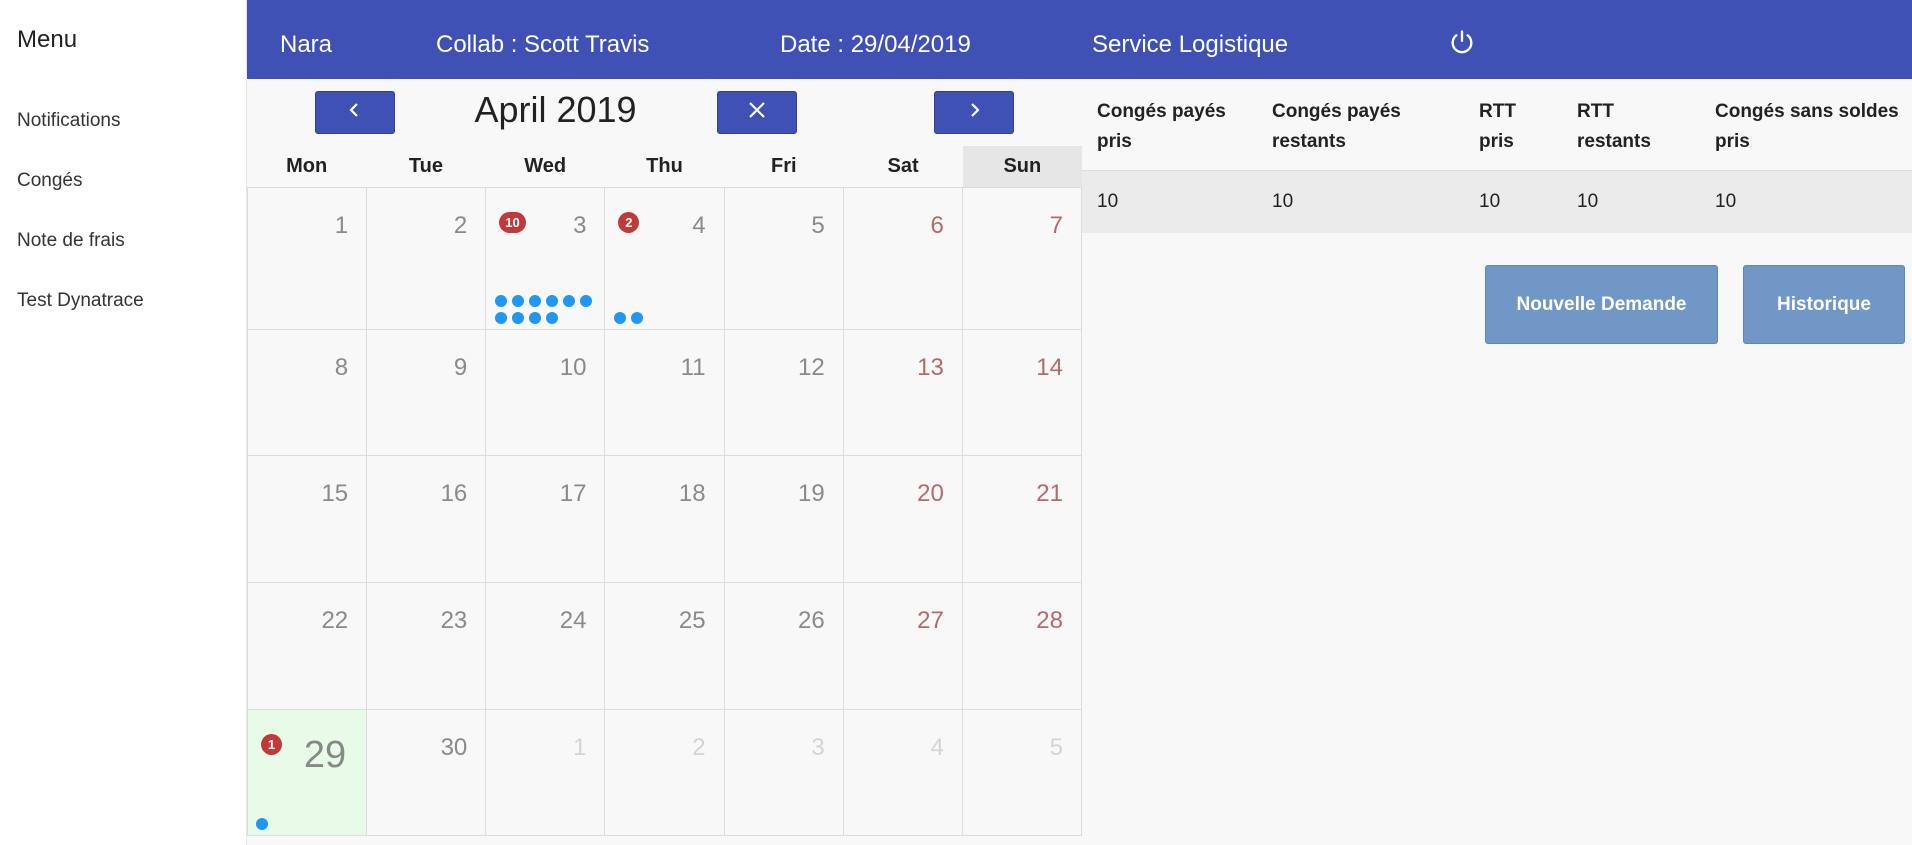 The width and height of the screenshot is (1912, 845). Describe the element at coordinates (335, 493) in the screenshot. I see `day-number: 15` at that location.